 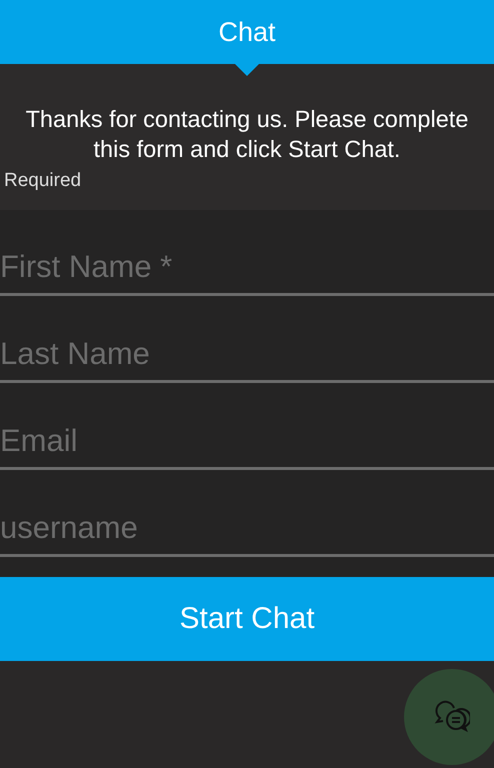 What do you see at coordinates (247, 32) in the screenshot?
I see `header-title: Chat` at bounding box center [247, 32].